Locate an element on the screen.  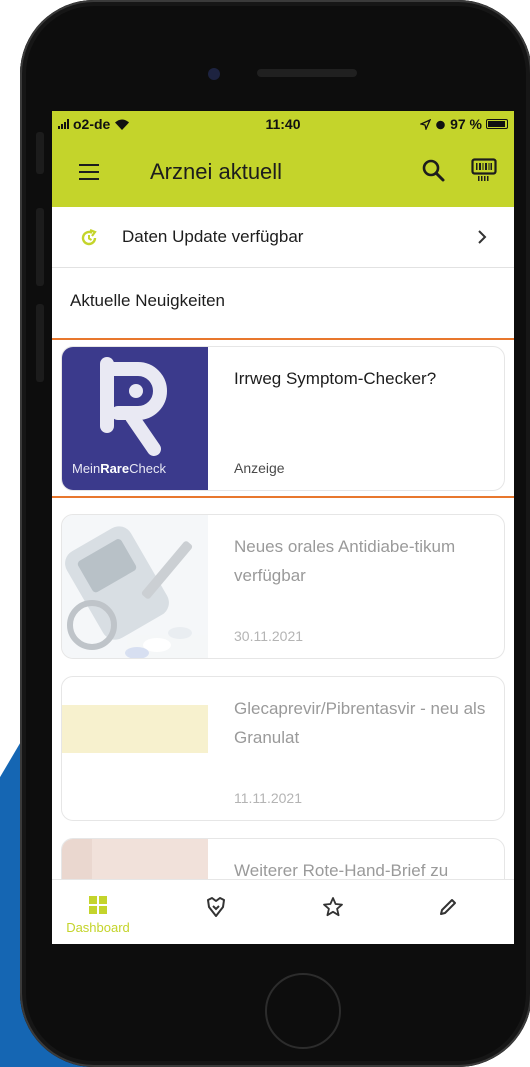
nav-interactions is located at coordinates (216, 912).